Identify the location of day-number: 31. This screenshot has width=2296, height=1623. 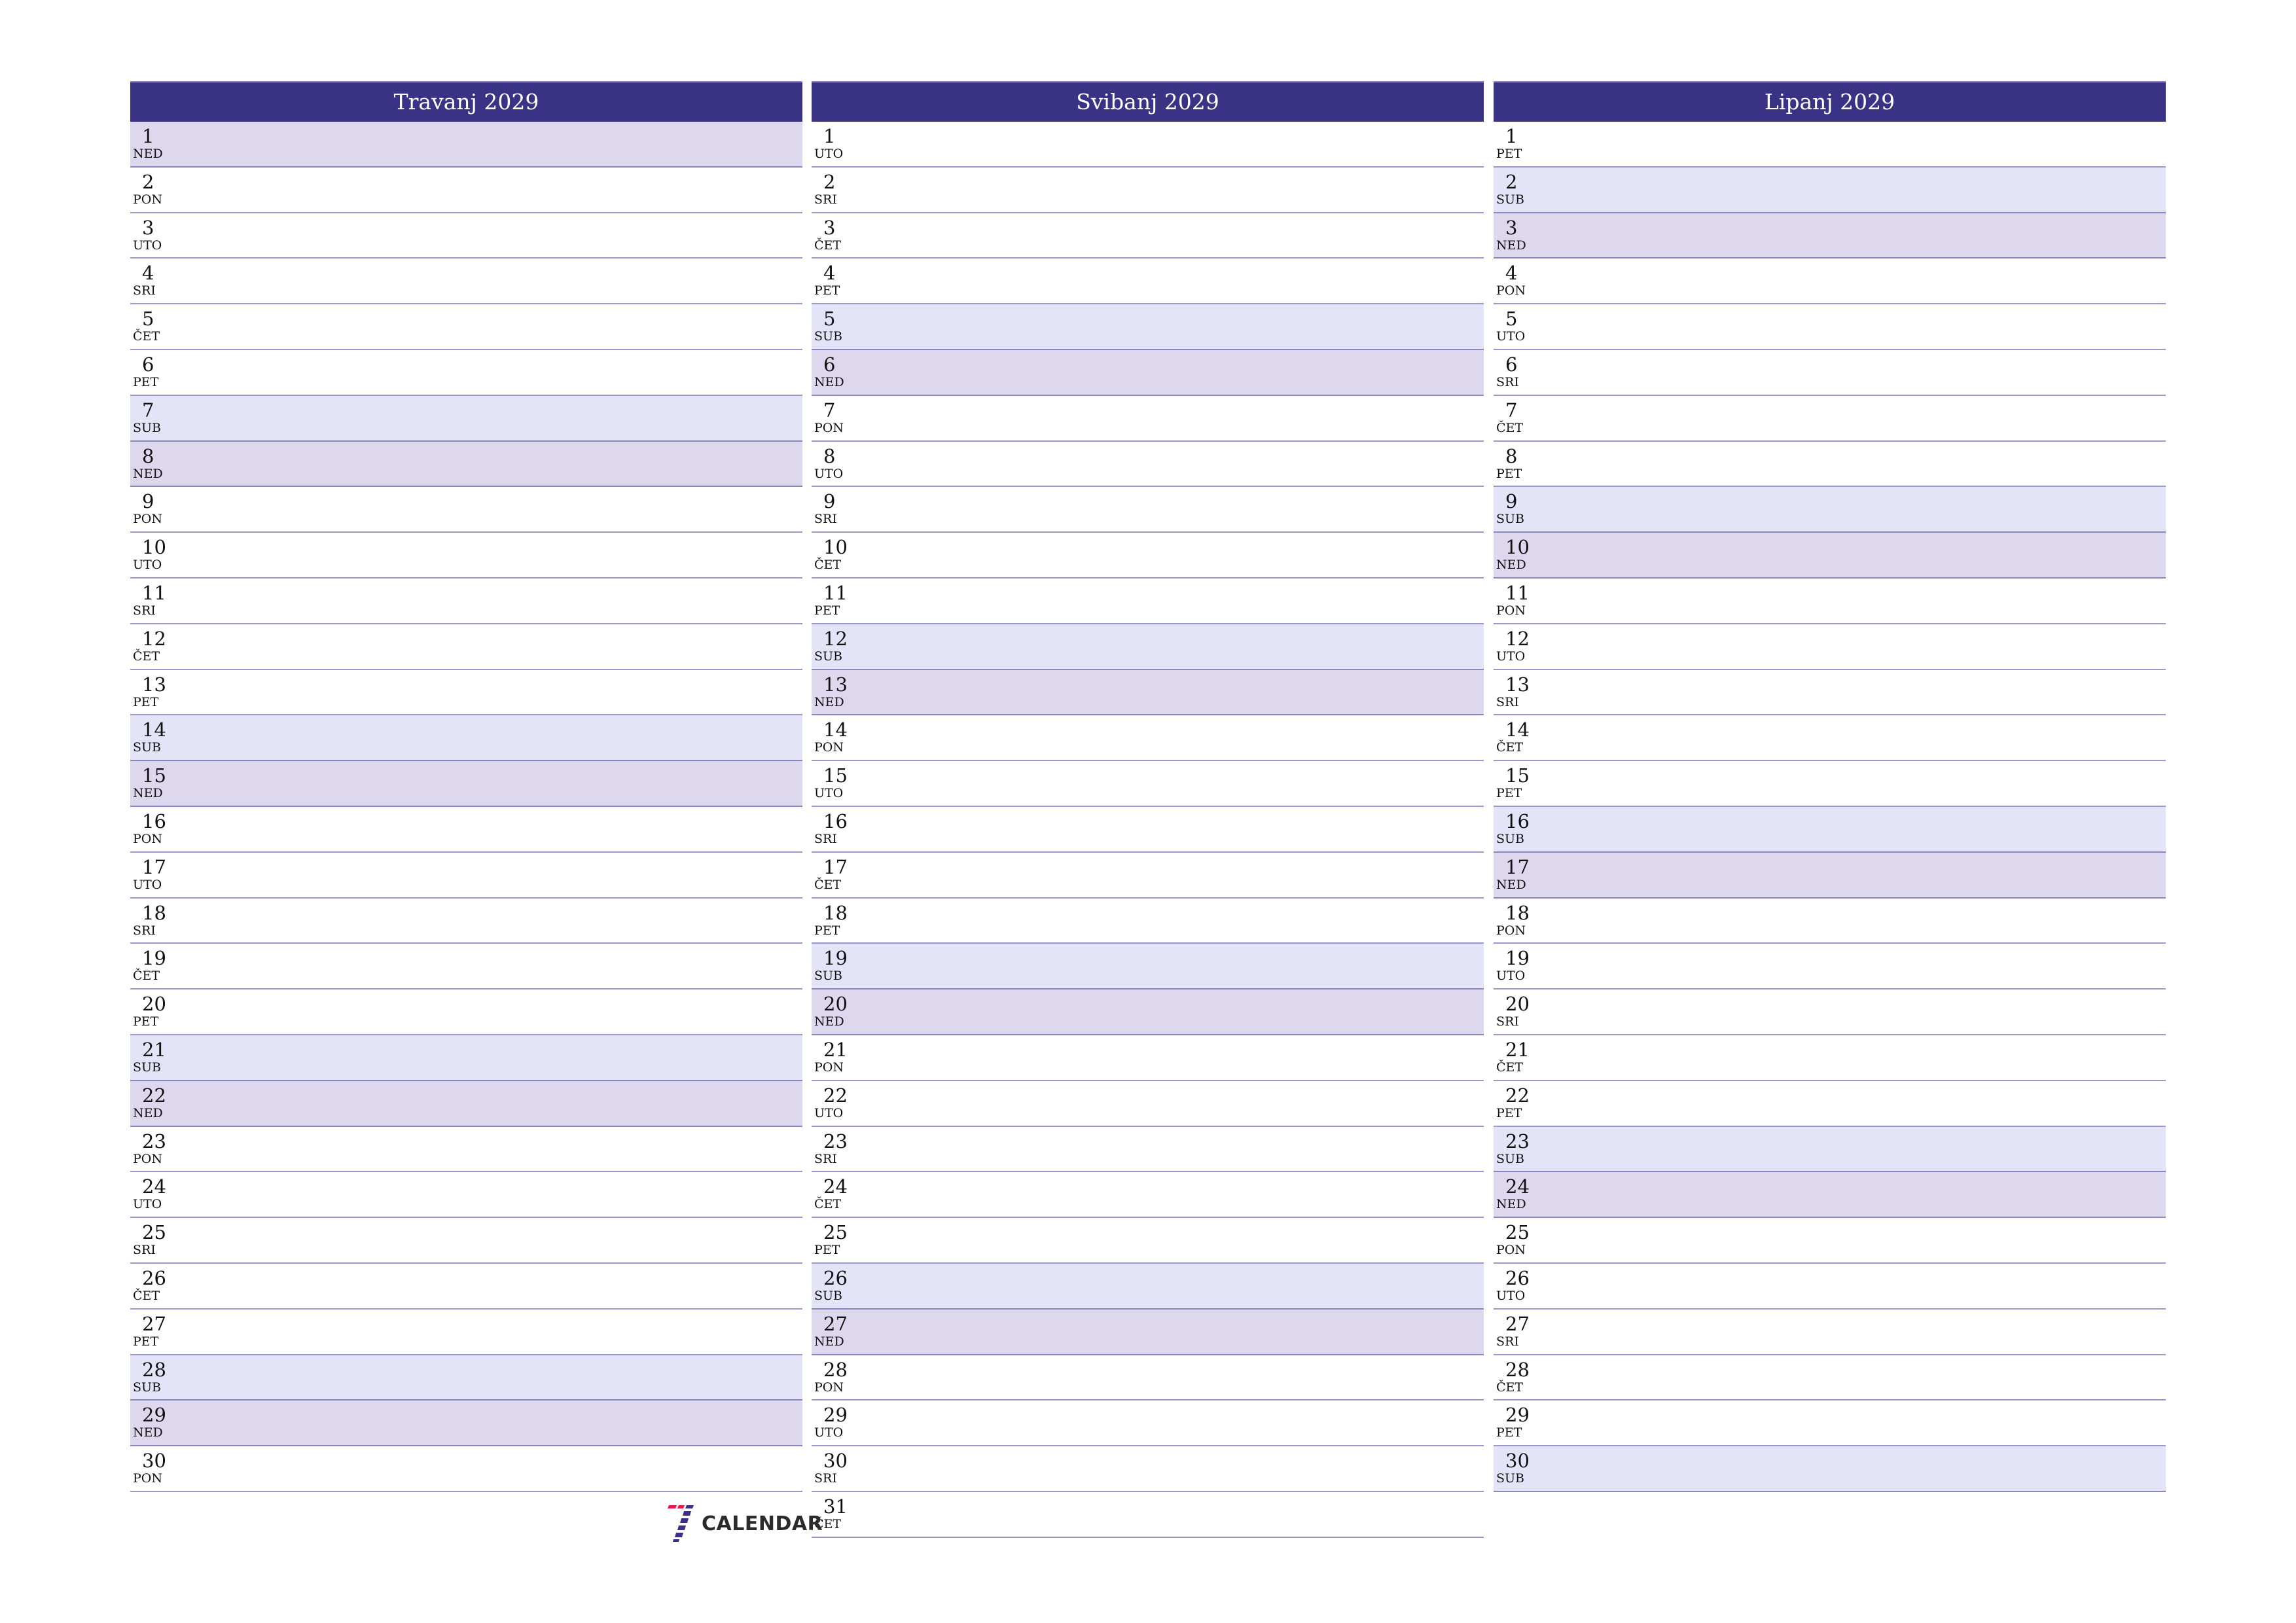
(835, 1506).